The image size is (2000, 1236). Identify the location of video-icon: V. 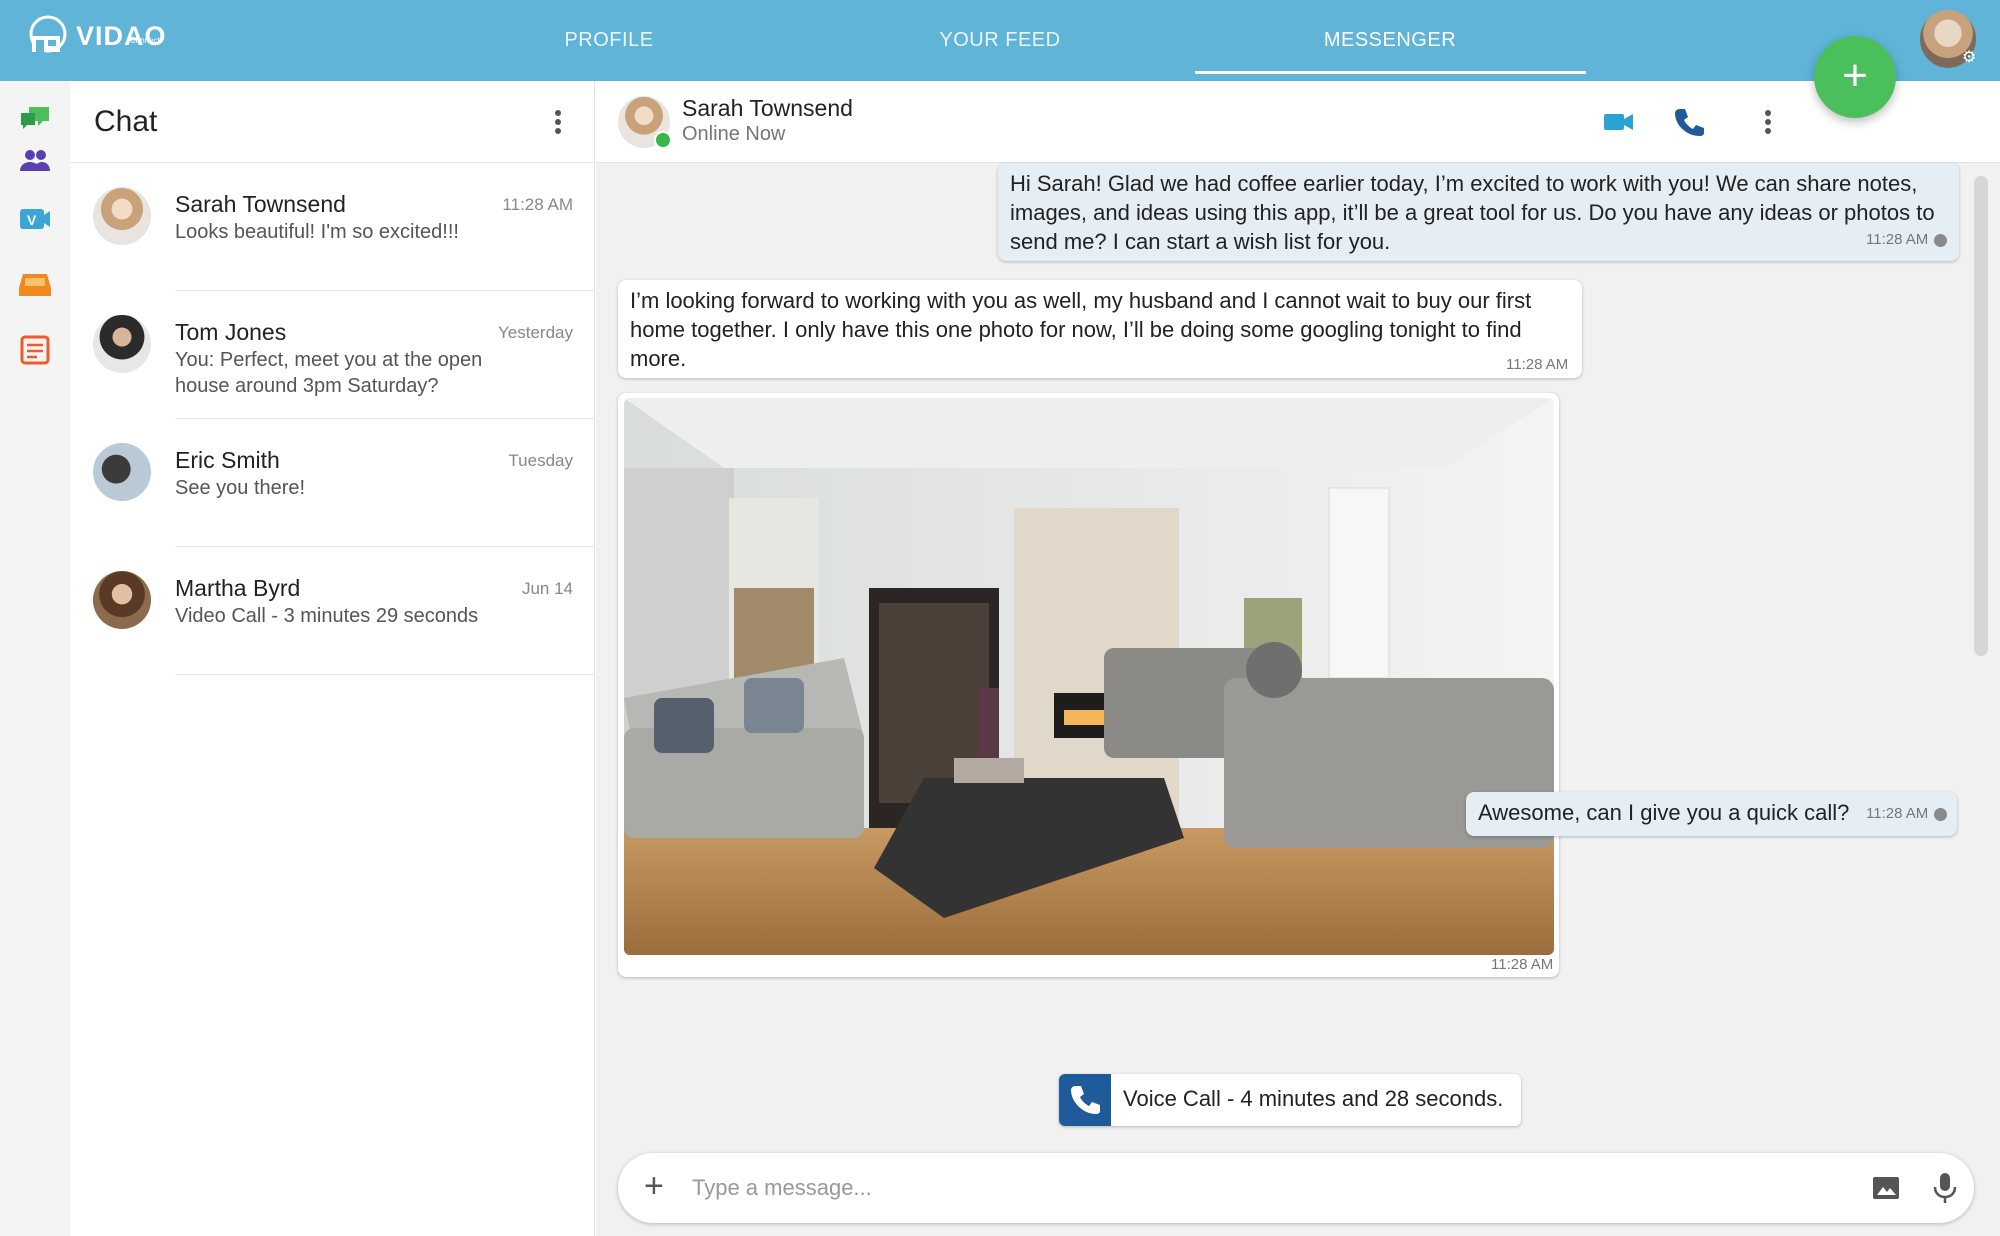
(35, 219).